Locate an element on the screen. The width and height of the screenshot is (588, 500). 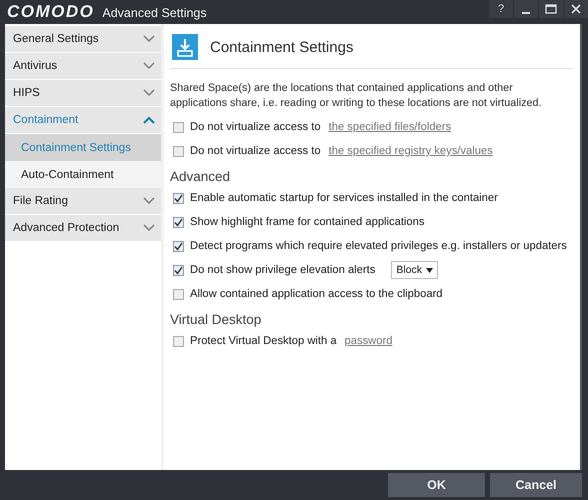
sidebar-item: HIPS is located at coordinates (83, 93).